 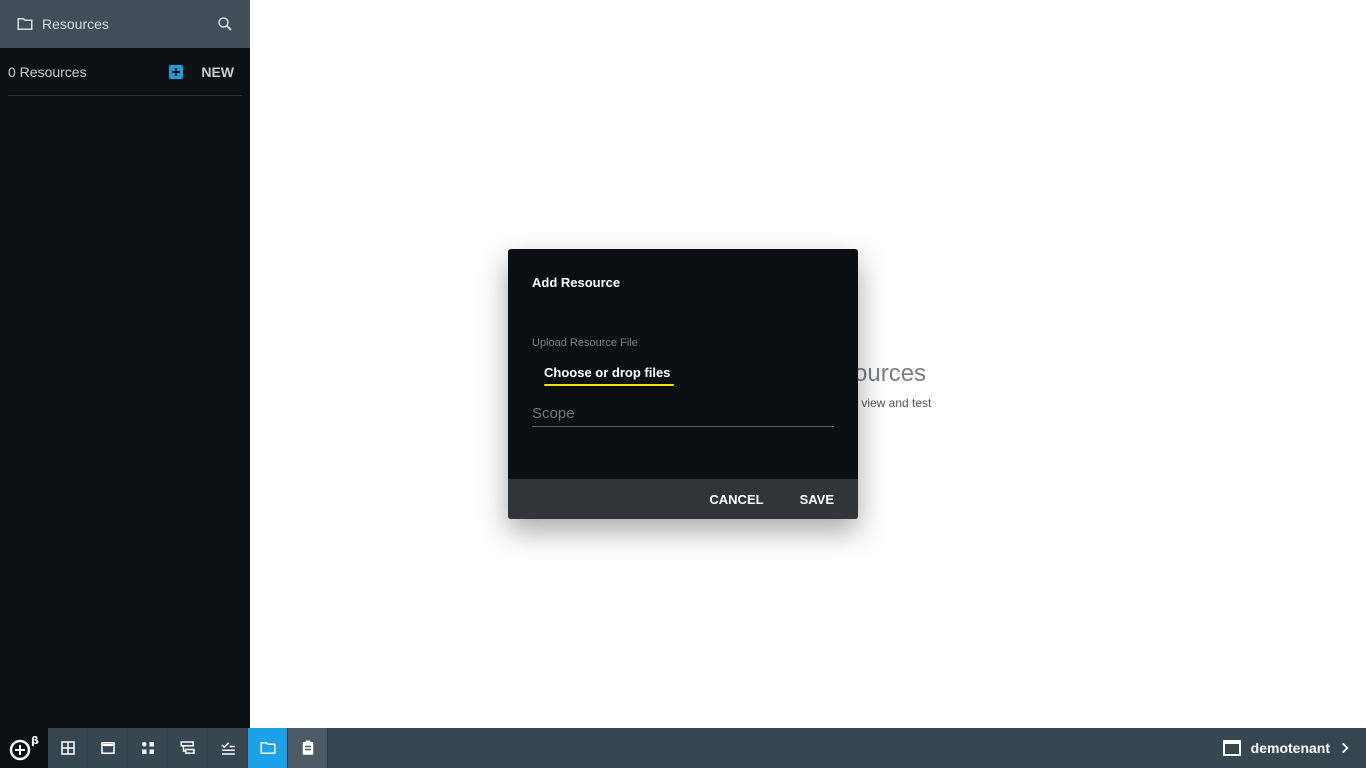 I want to click on widgets-icon, so click(x=147, y=748).